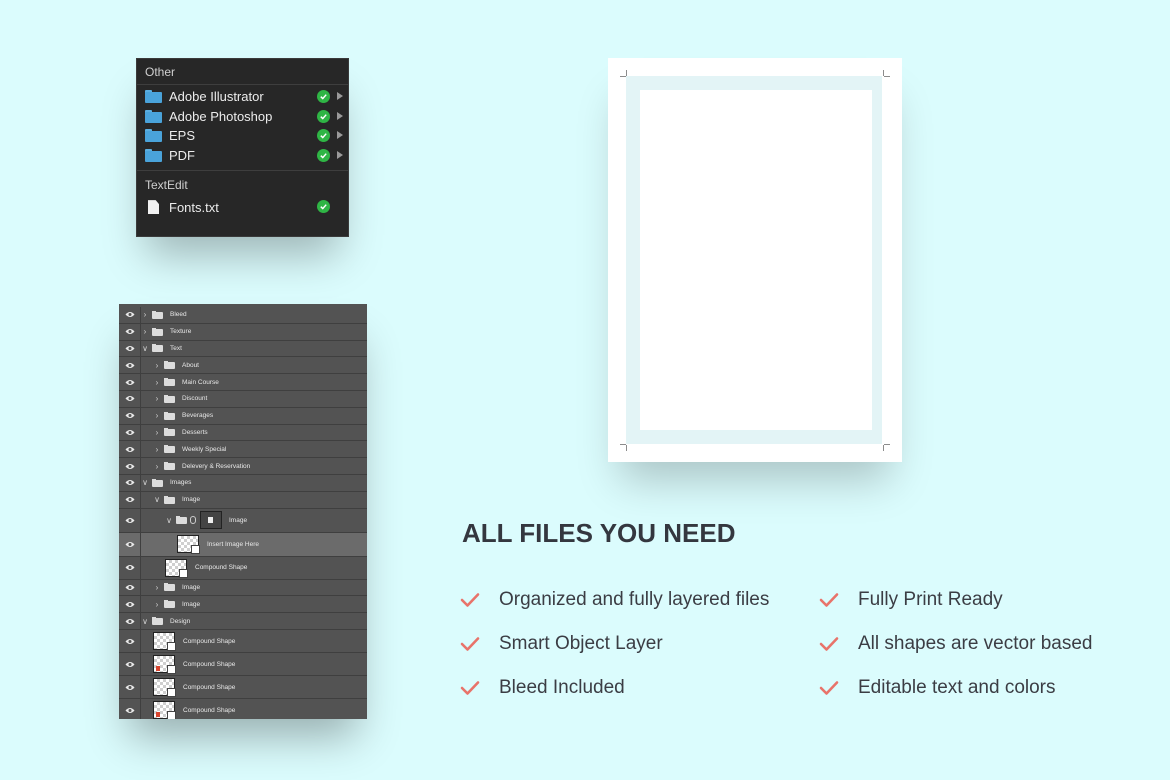  Describe the element at coordinates (243, 450) in the screenshot. I see `layer-row: › Weekly Special` at that location.